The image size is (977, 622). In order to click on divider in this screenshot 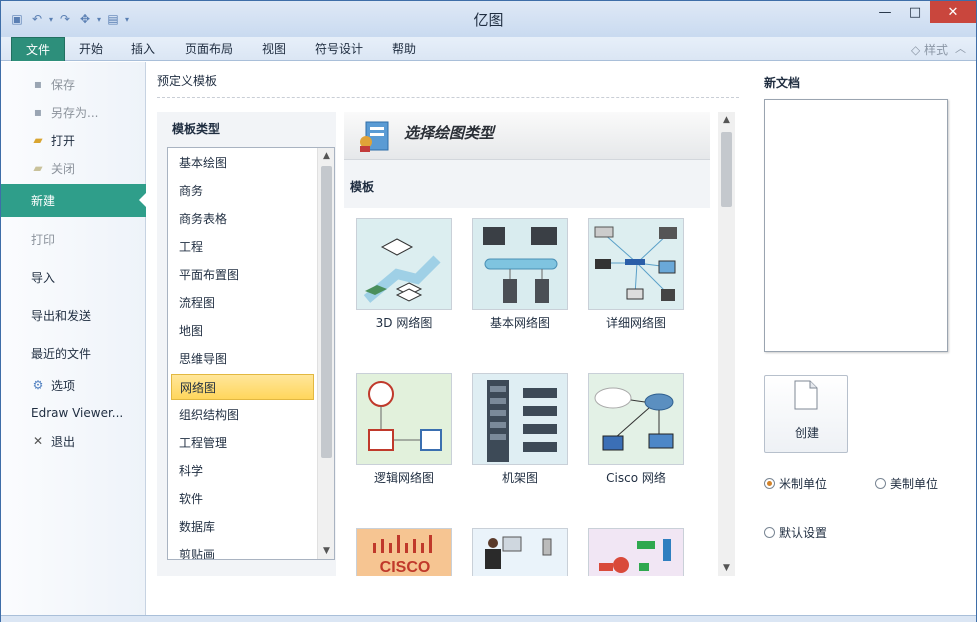, I will do `click(448, 97)`.